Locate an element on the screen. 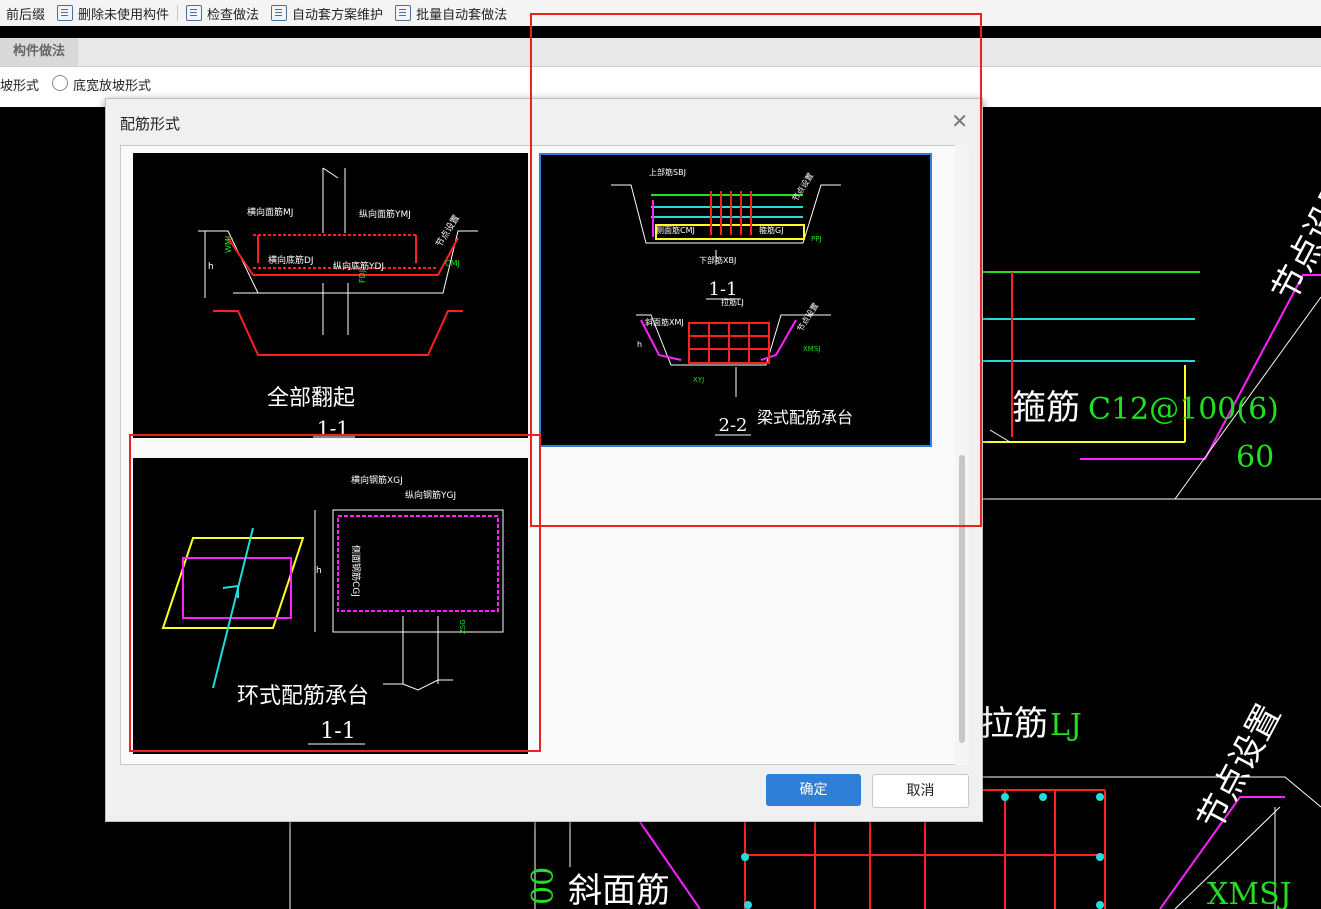  toolbar-check-method-button: 检查做法 is located at coordinates (222, 13).